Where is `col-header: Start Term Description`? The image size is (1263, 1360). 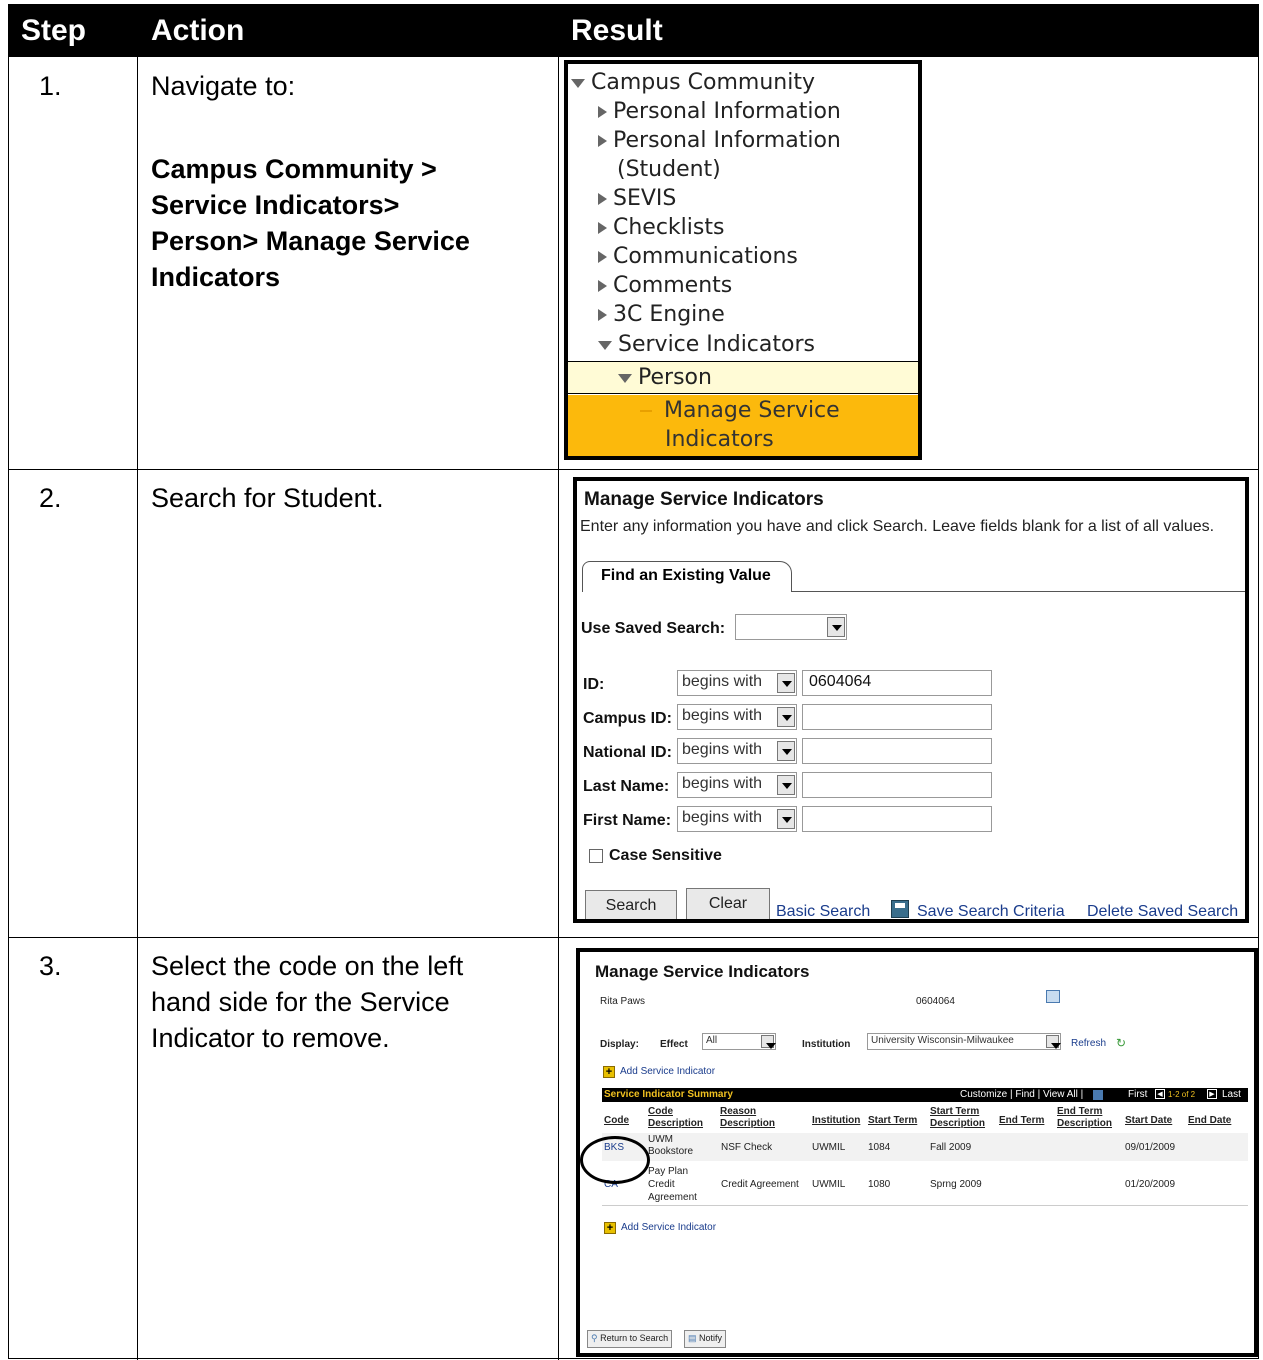 col-header: Start Term Description is located at coordinates (961, 1118).